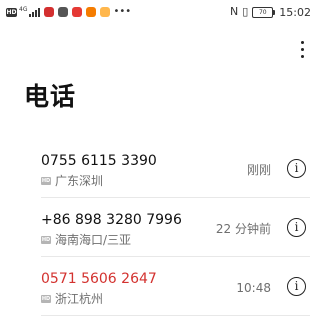 This screenshot has height=321, width=330. What do you see at coordinates (93, 240) in the screenshot?
I see `call-location: 海南海口/三亚` at bounding box center [93, 240].